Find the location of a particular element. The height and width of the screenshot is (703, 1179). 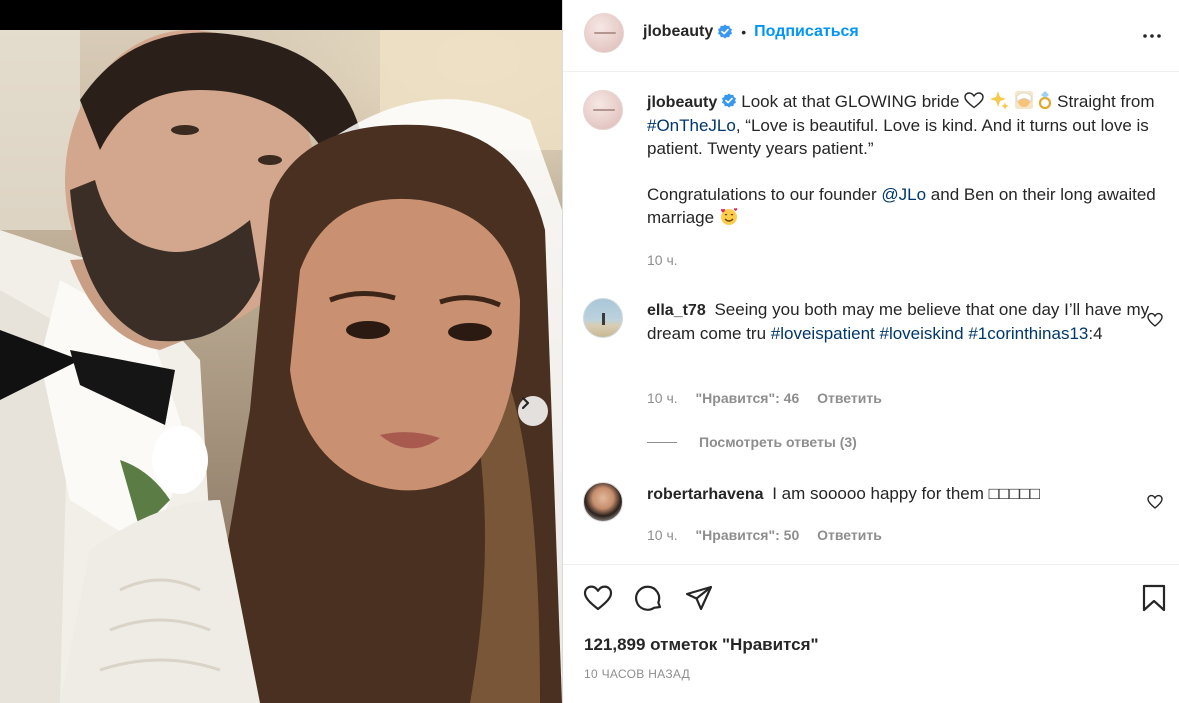

heart-icon is located at coordinates (598, 598).